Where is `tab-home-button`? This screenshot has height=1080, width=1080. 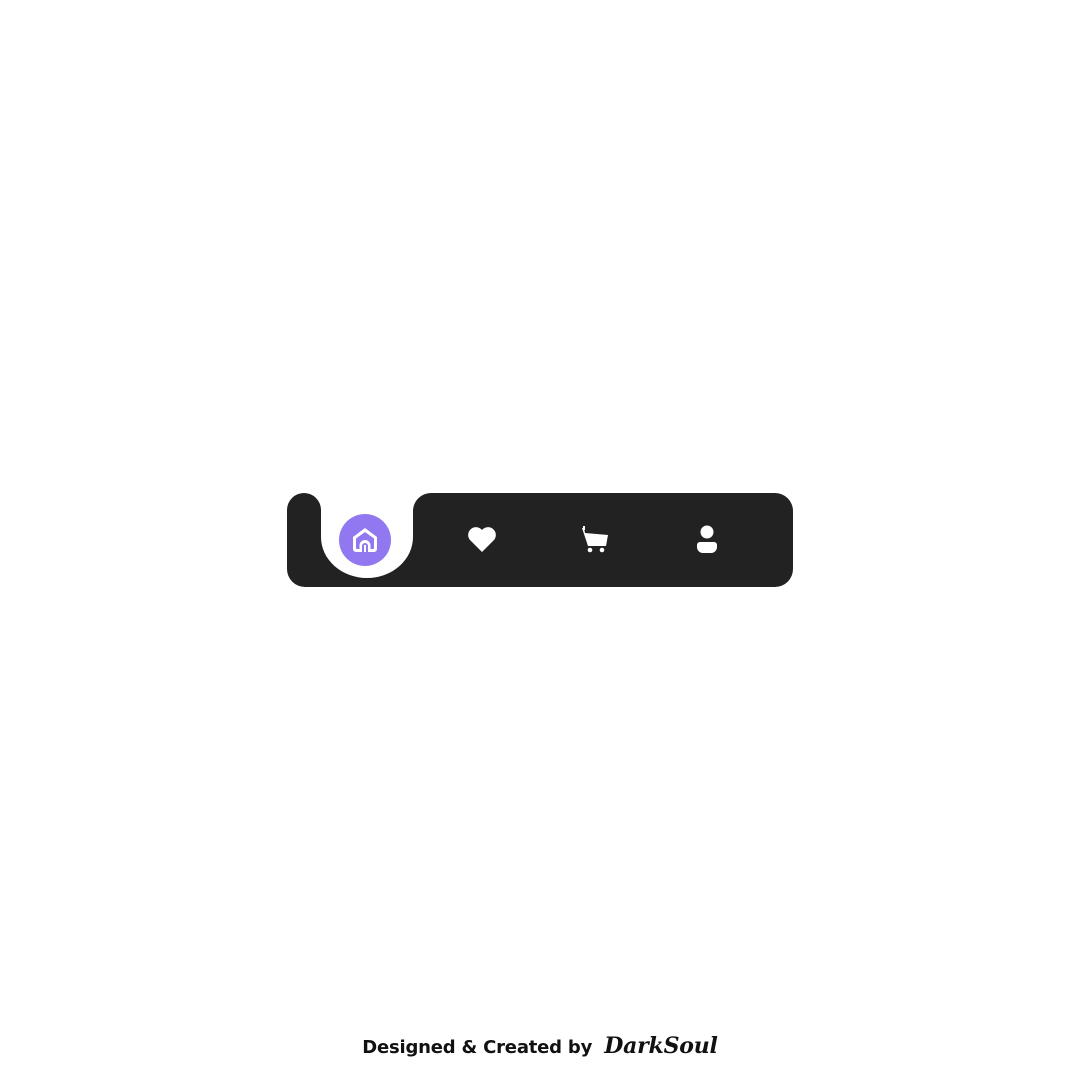
tab-home-button is located at coordinates (365, 540).